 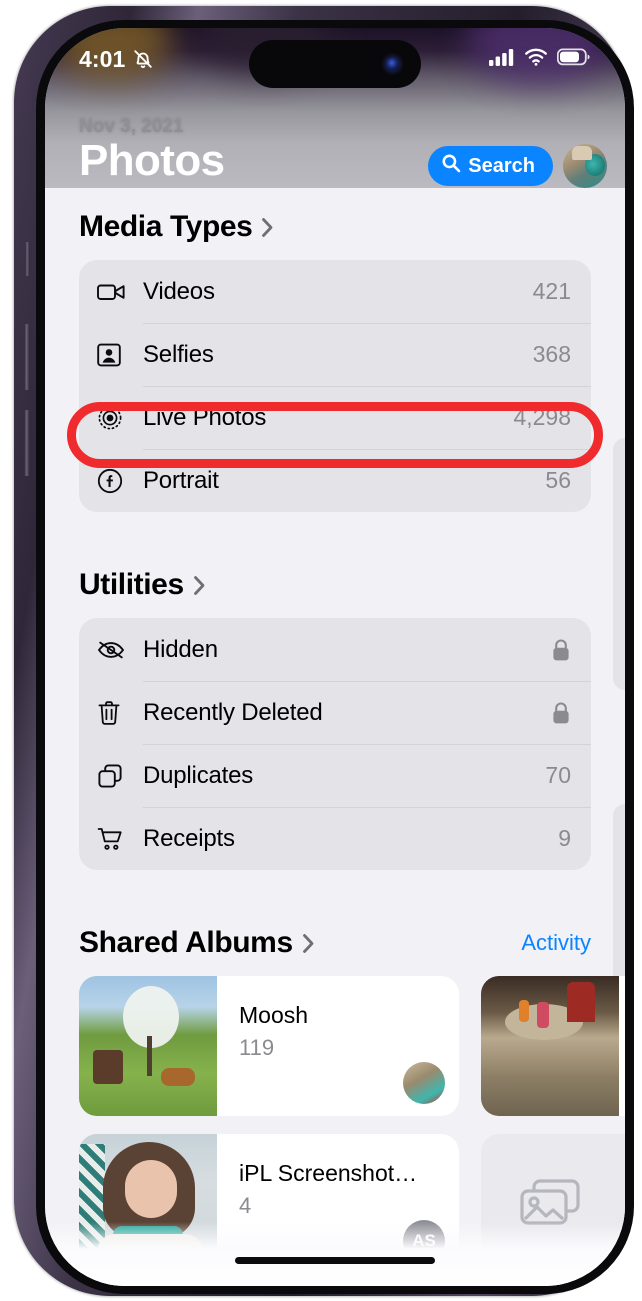 I want to click on section-header-utilities: Utilities, so click(x=335, y=585).